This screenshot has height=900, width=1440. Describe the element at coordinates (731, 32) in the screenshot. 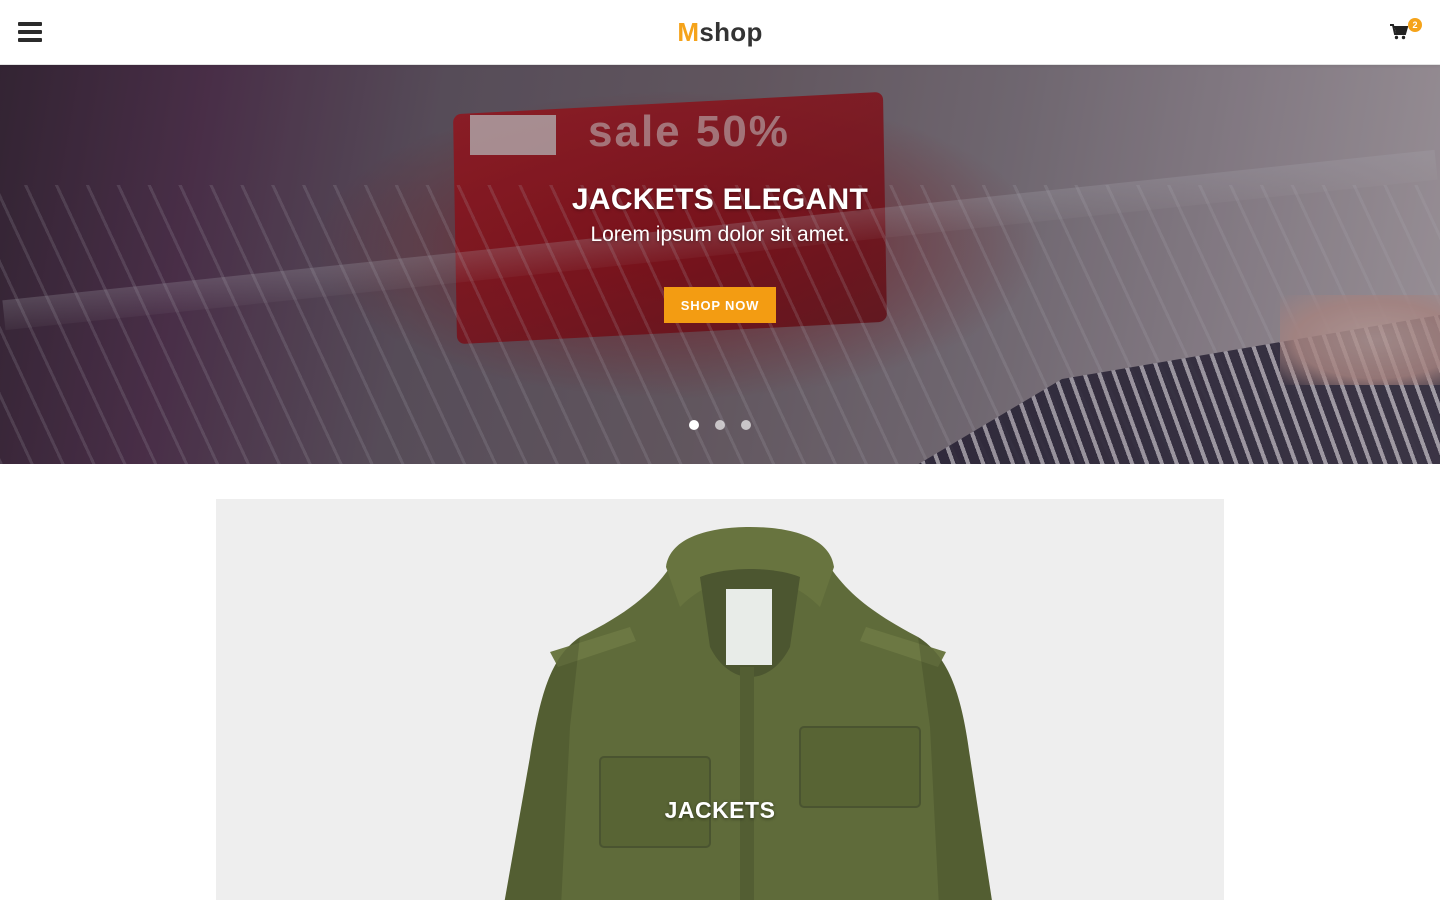

I see `logo-text: shop` at that location.